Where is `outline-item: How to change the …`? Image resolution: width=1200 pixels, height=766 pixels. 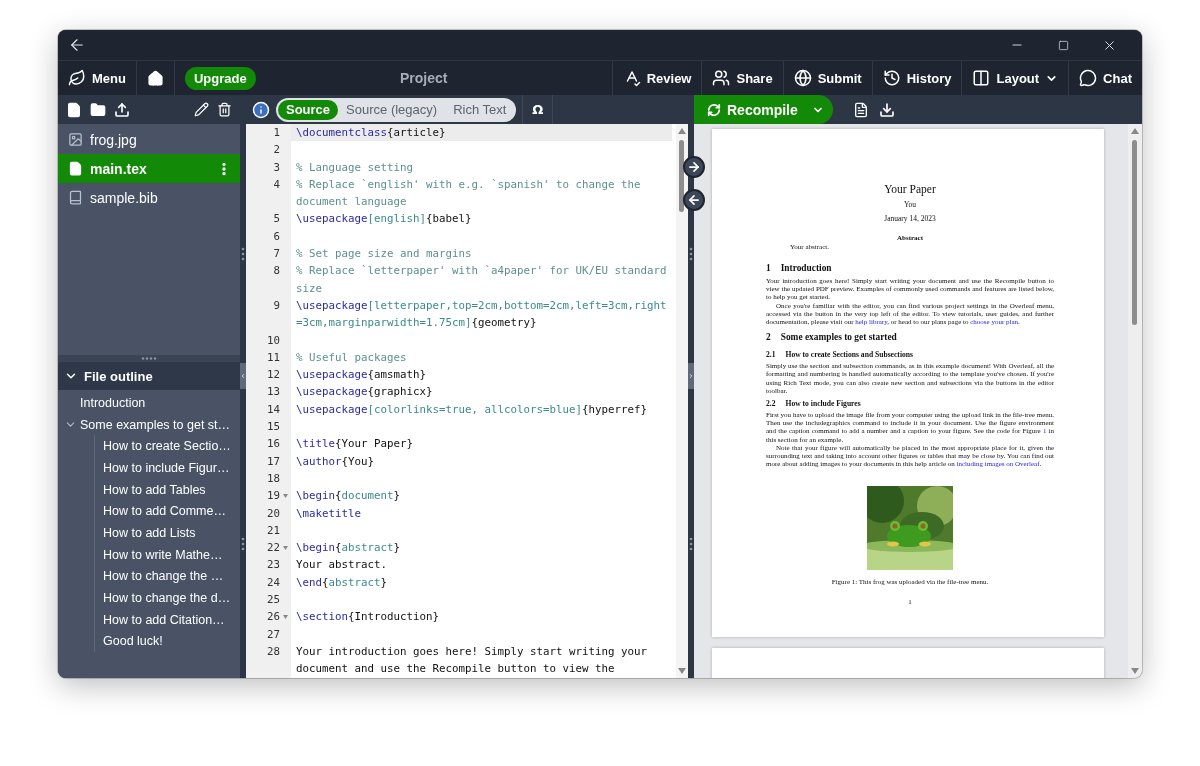 outline-item: How to change the … is located at coordinates (167, 576).